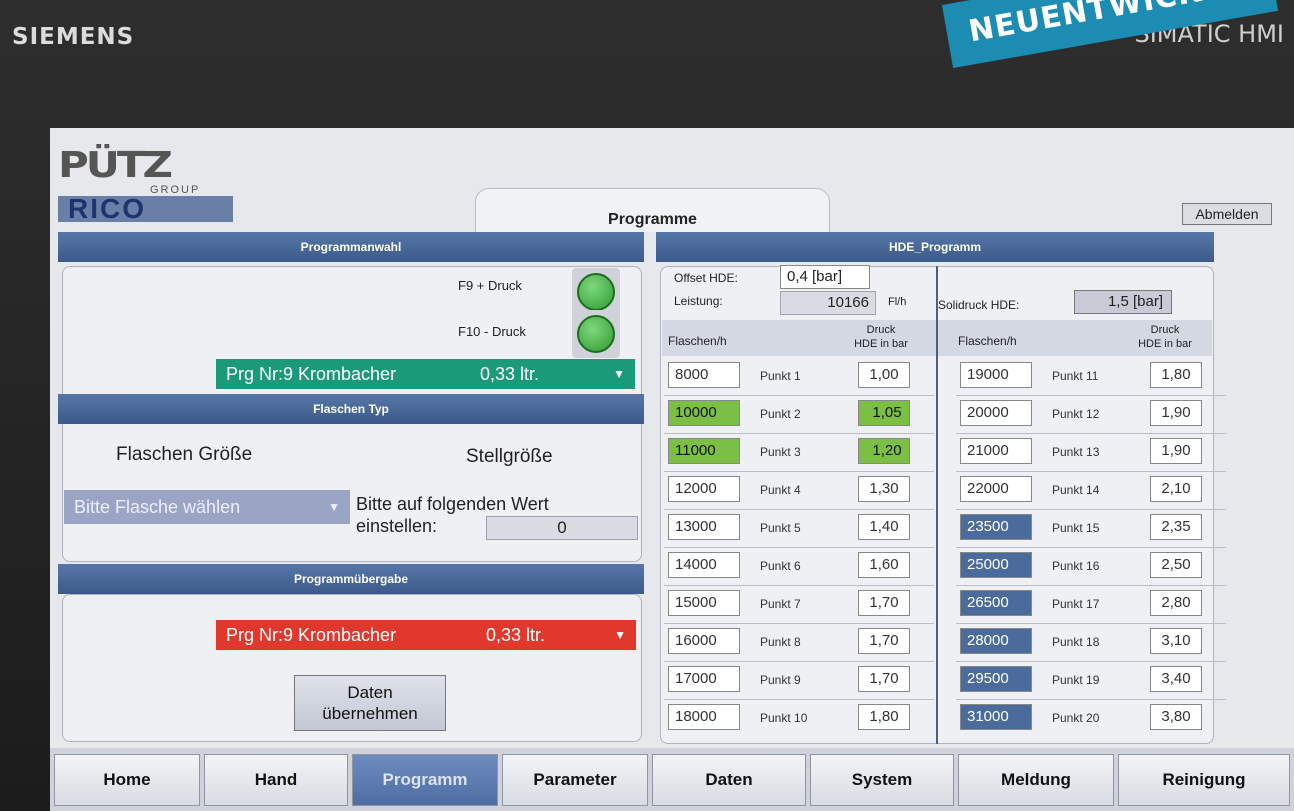  Describe the element at coordinates (780, 604) in the screenshot. I see `point-label: Punkt 7` at that location.